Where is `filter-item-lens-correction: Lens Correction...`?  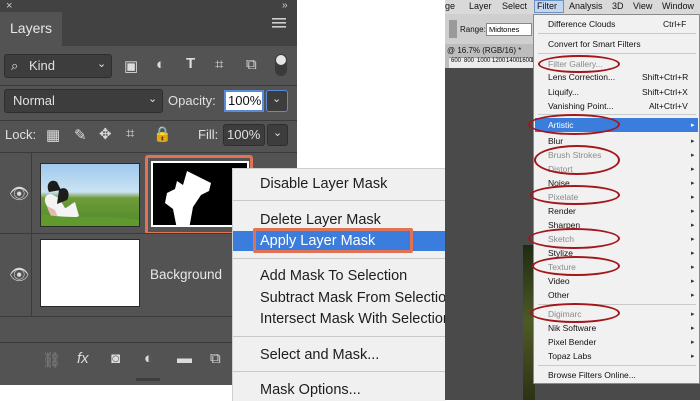 filter-item-lens-correction: Lens Correction... is located at coordinates (581, 77).